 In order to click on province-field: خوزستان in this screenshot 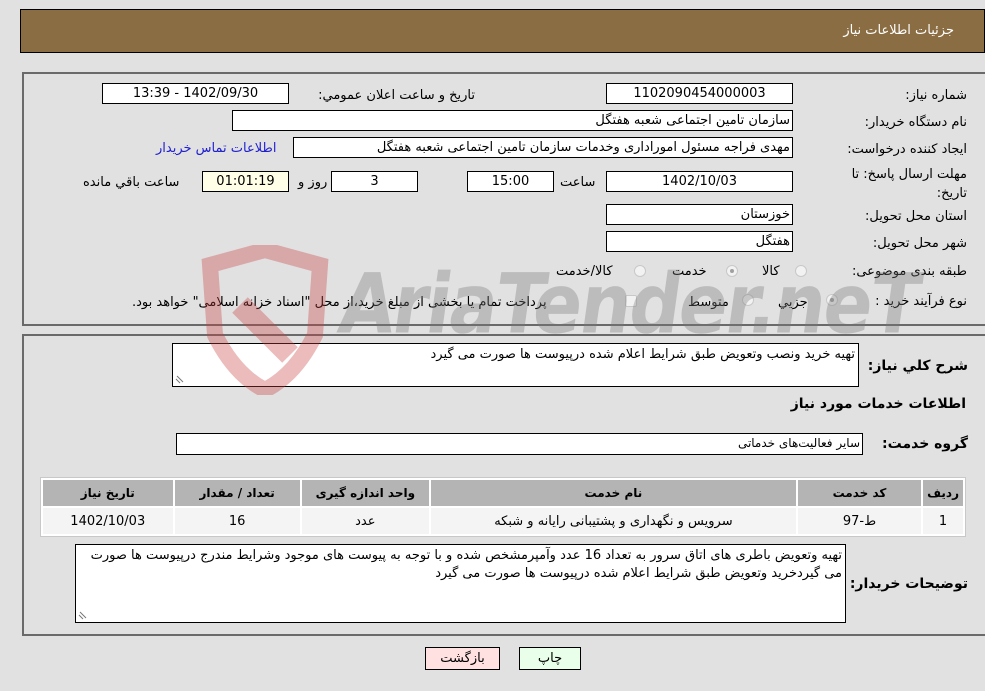, I will do `click(699, 214)`.